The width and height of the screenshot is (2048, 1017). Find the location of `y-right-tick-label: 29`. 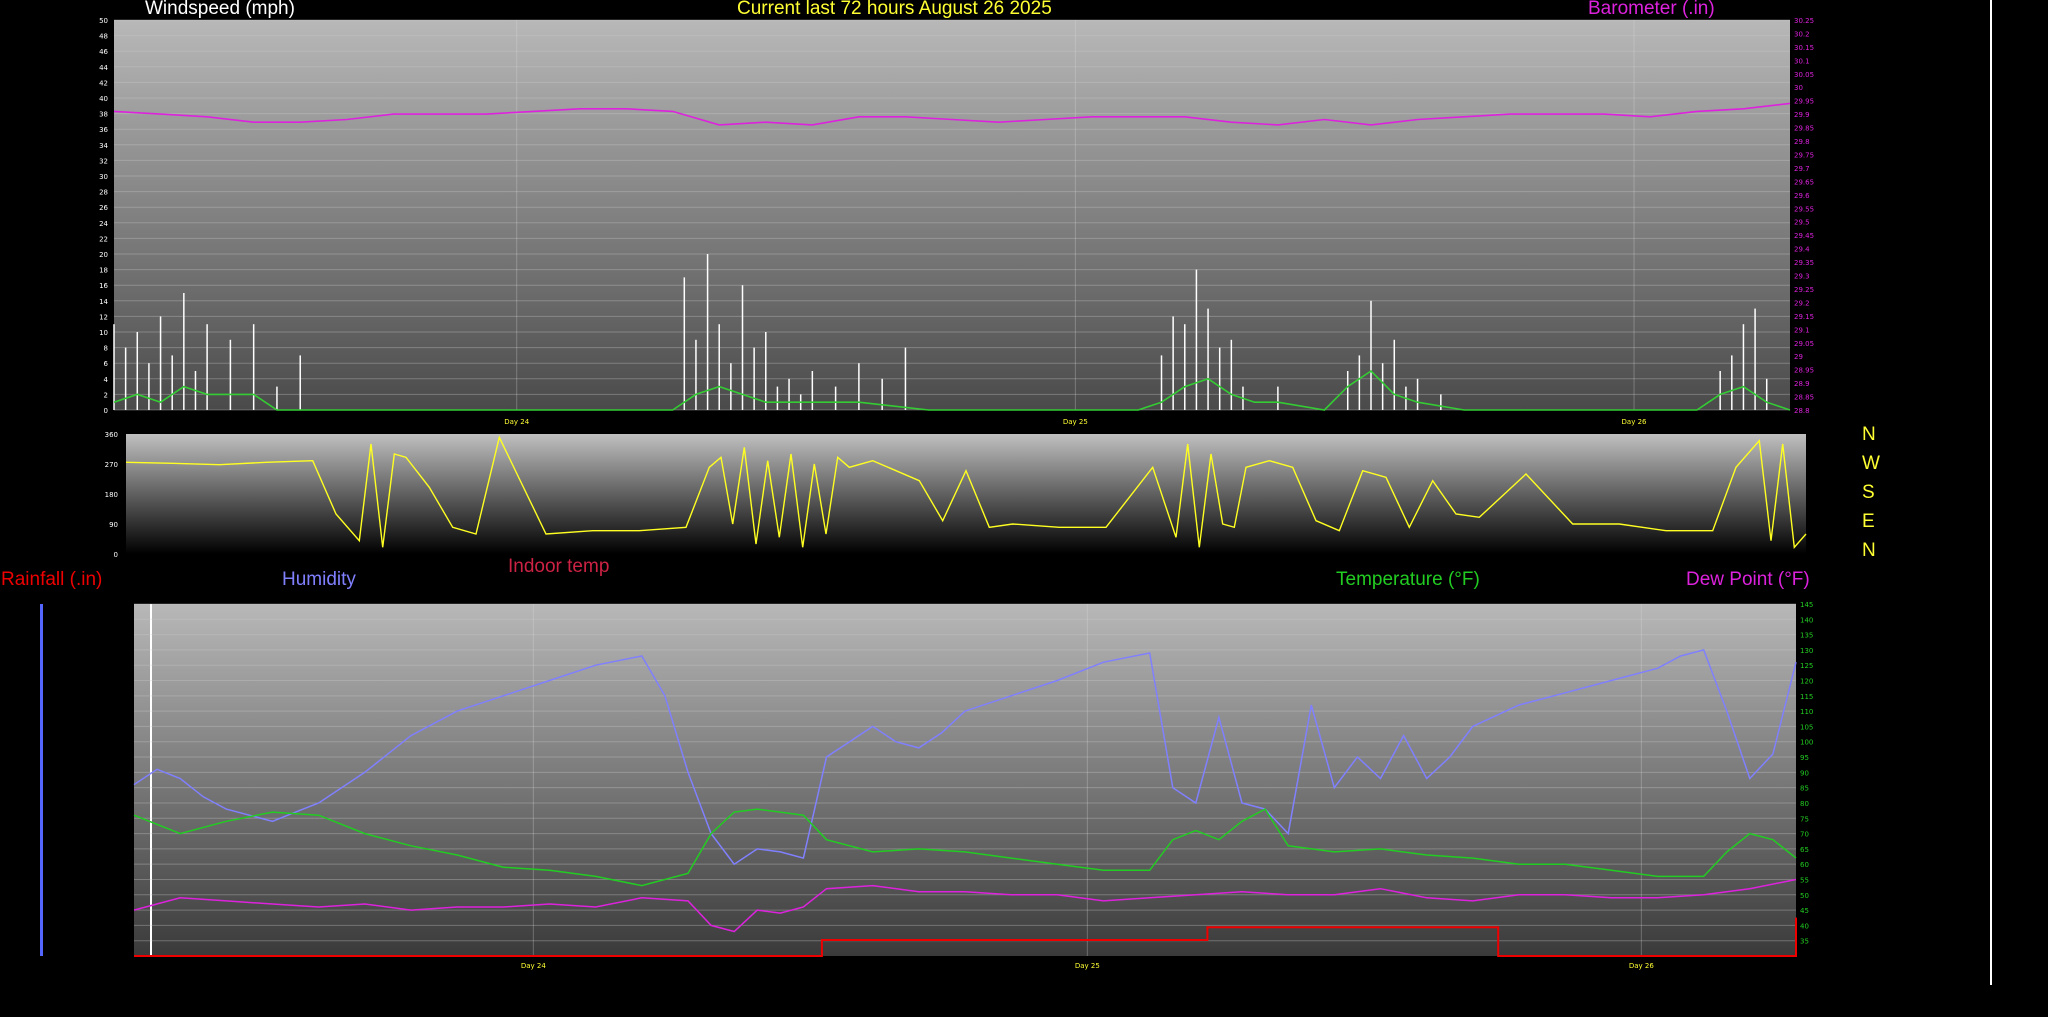

y-right-tick-label: 29 is located at coordinates (1798, 357).